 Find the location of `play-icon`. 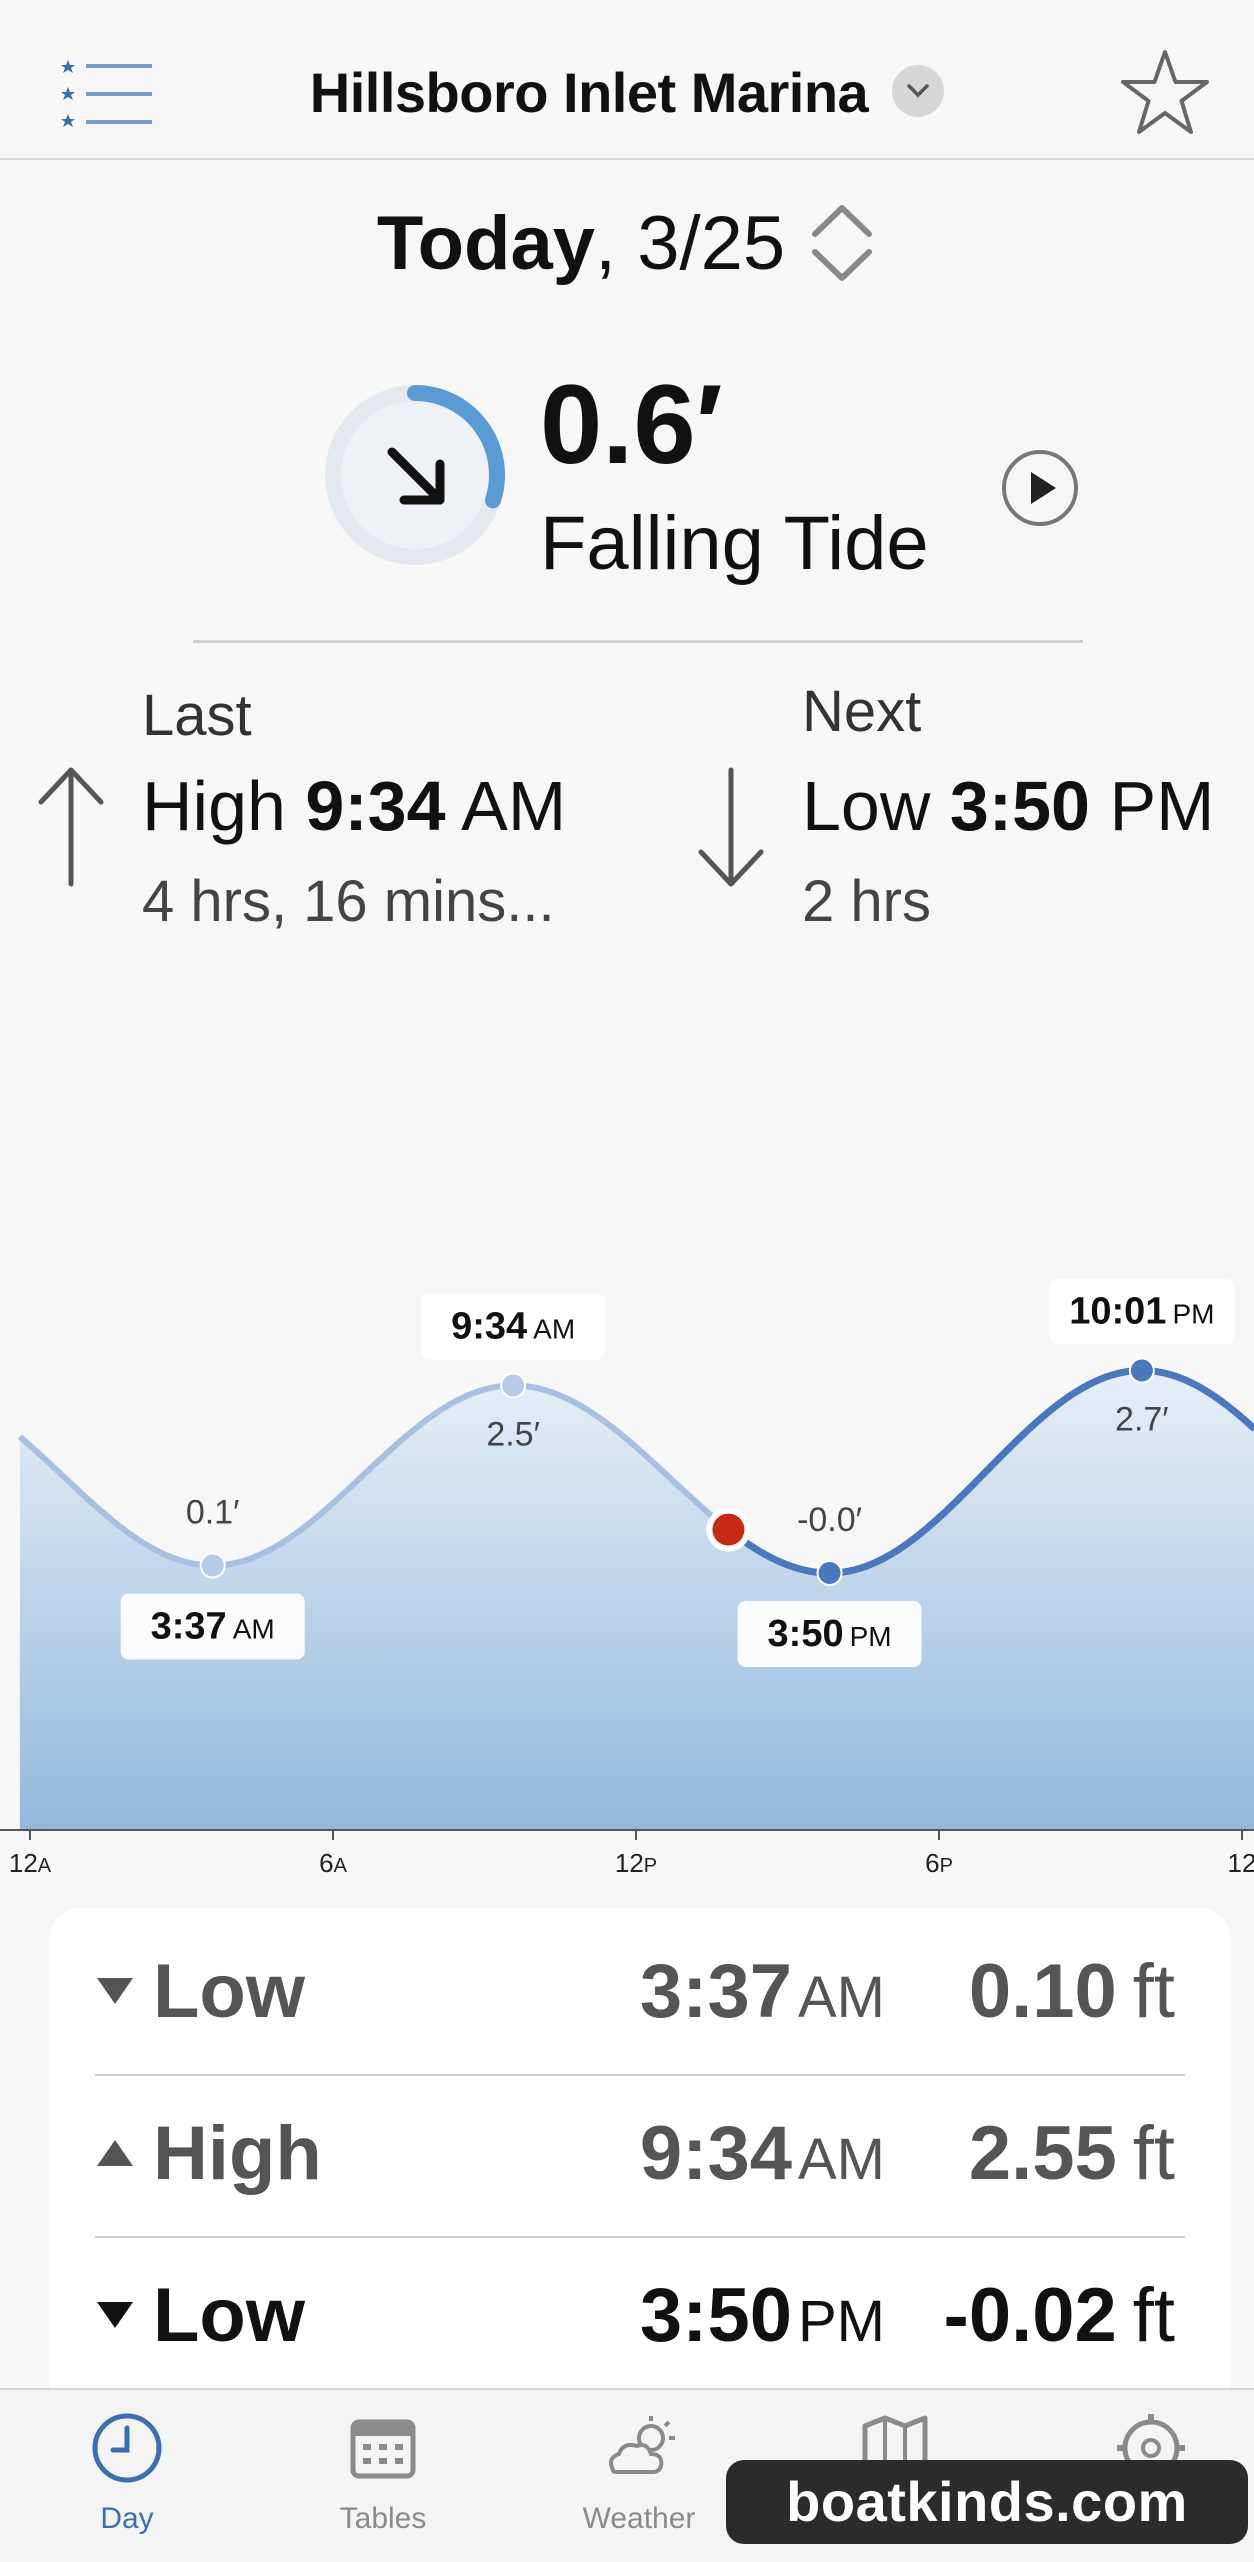

play-icon is located at coordinates (1040, 488).